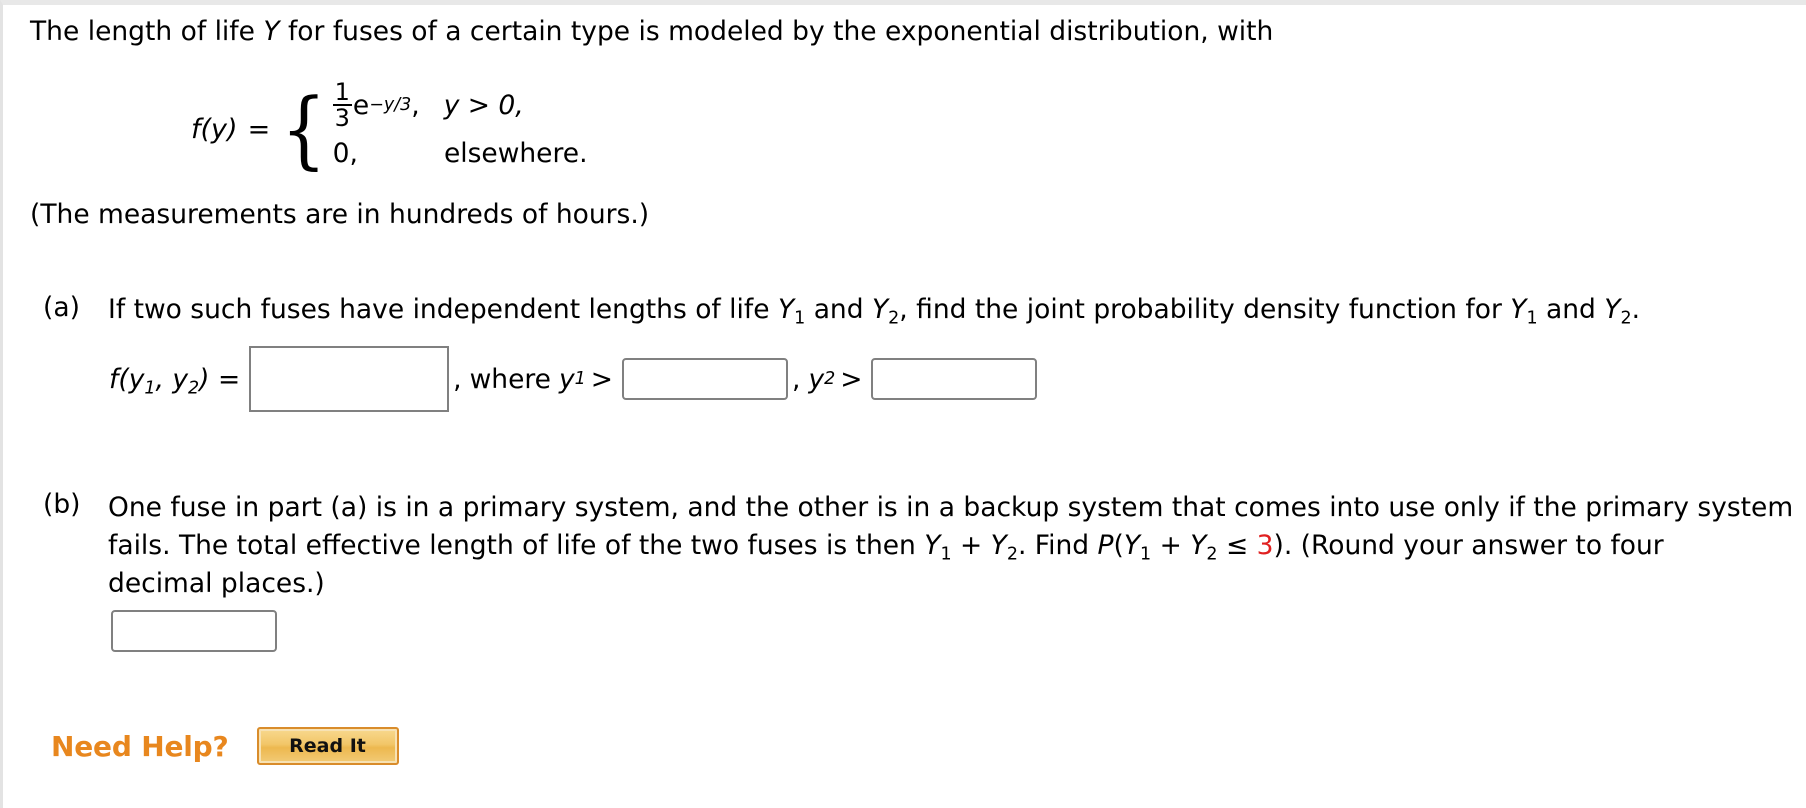 This screenshot has height=808, width=1806. What do you see at coordinates (1057, 545) in the screenshot?
I see `part-b-line2-text-b: . Find` at bounding box center [1057, 545].